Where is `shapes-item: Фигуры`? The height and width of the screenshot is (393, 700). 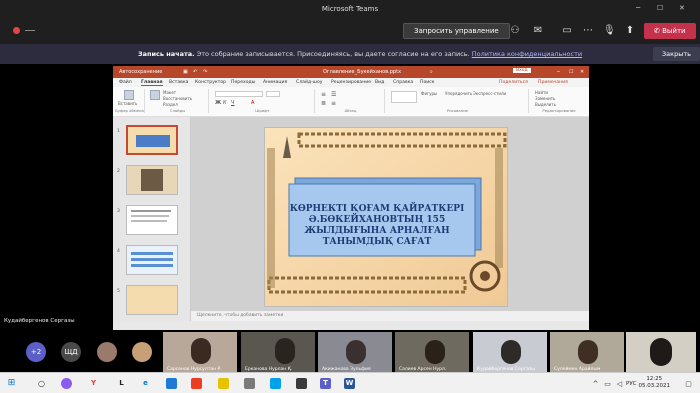
shapes-item: Фигуры is located at coordinates (429, 93).